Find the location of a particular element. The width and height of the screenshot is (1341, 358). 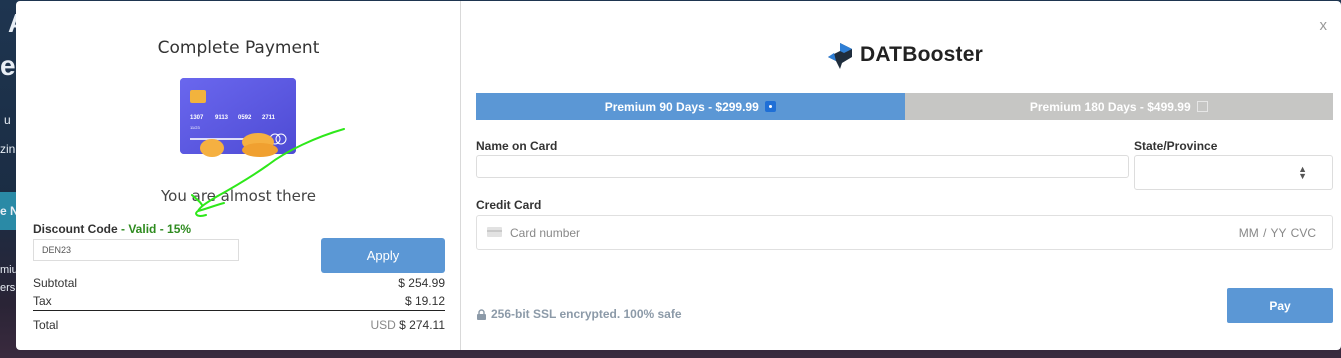

background-text: e is located at coordinates (8, 65).